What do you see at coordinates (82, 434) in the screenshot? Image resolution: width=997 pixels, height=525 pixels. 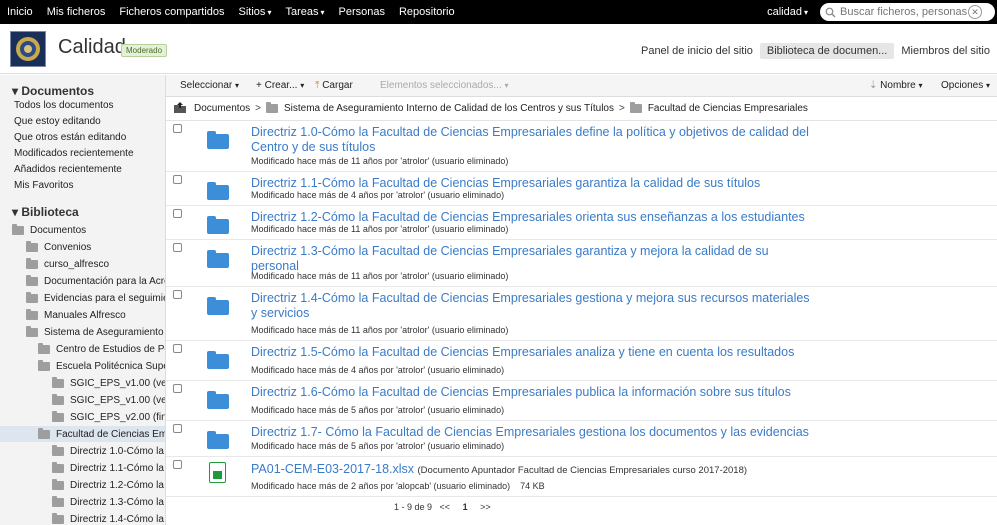 I see `tree-item: Facultad de Ciencias Empre` at bounding box center [82, 434].